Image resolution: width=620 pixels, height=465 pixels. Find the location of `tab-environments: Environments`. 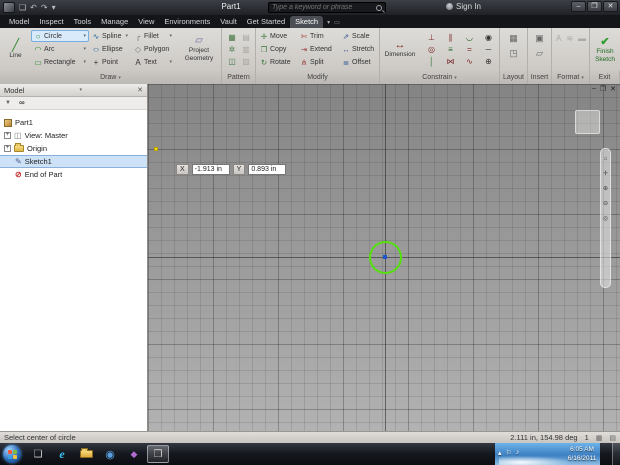

tab-environments: Environments is located at coordinates (187, 22).